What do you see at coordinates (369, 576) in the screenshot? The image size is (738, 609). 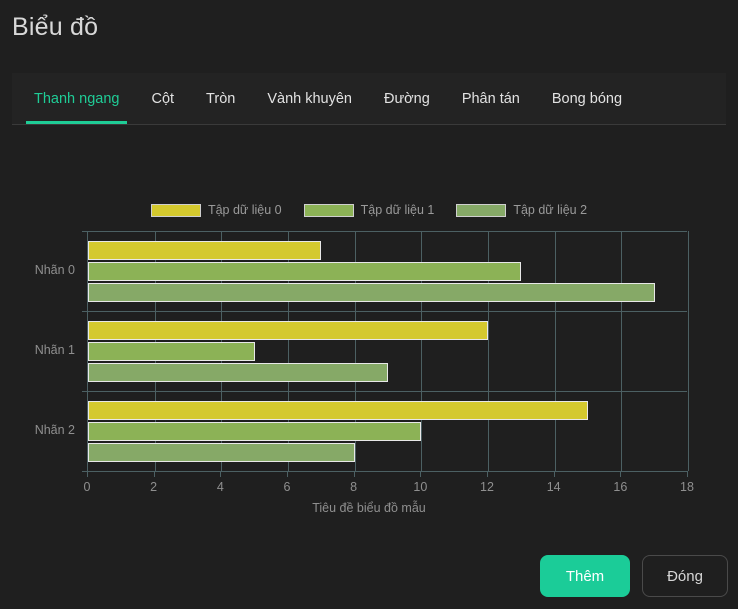 I see `dialog-footer: Thêm Đóng` at bounding box center [369, 576].